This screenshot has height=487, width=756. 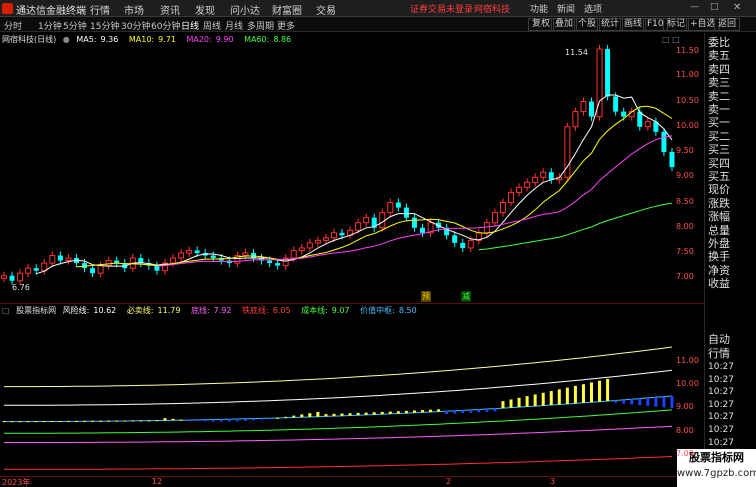 What do you see at coordinates (694, 7) in the screenshot?
I see `minimize-icon: —` at bounding box center [694, 7].